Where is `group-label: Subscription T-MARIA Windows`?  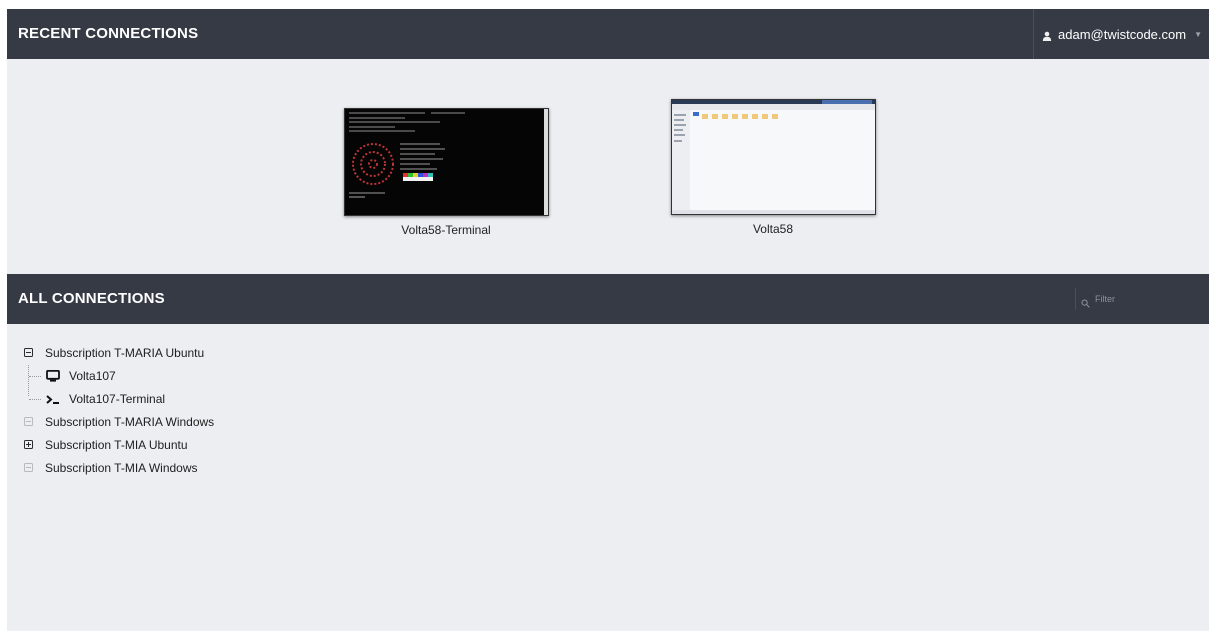
group-label: Subscription T-MARIA Windows is located at coordinates (130, 421).